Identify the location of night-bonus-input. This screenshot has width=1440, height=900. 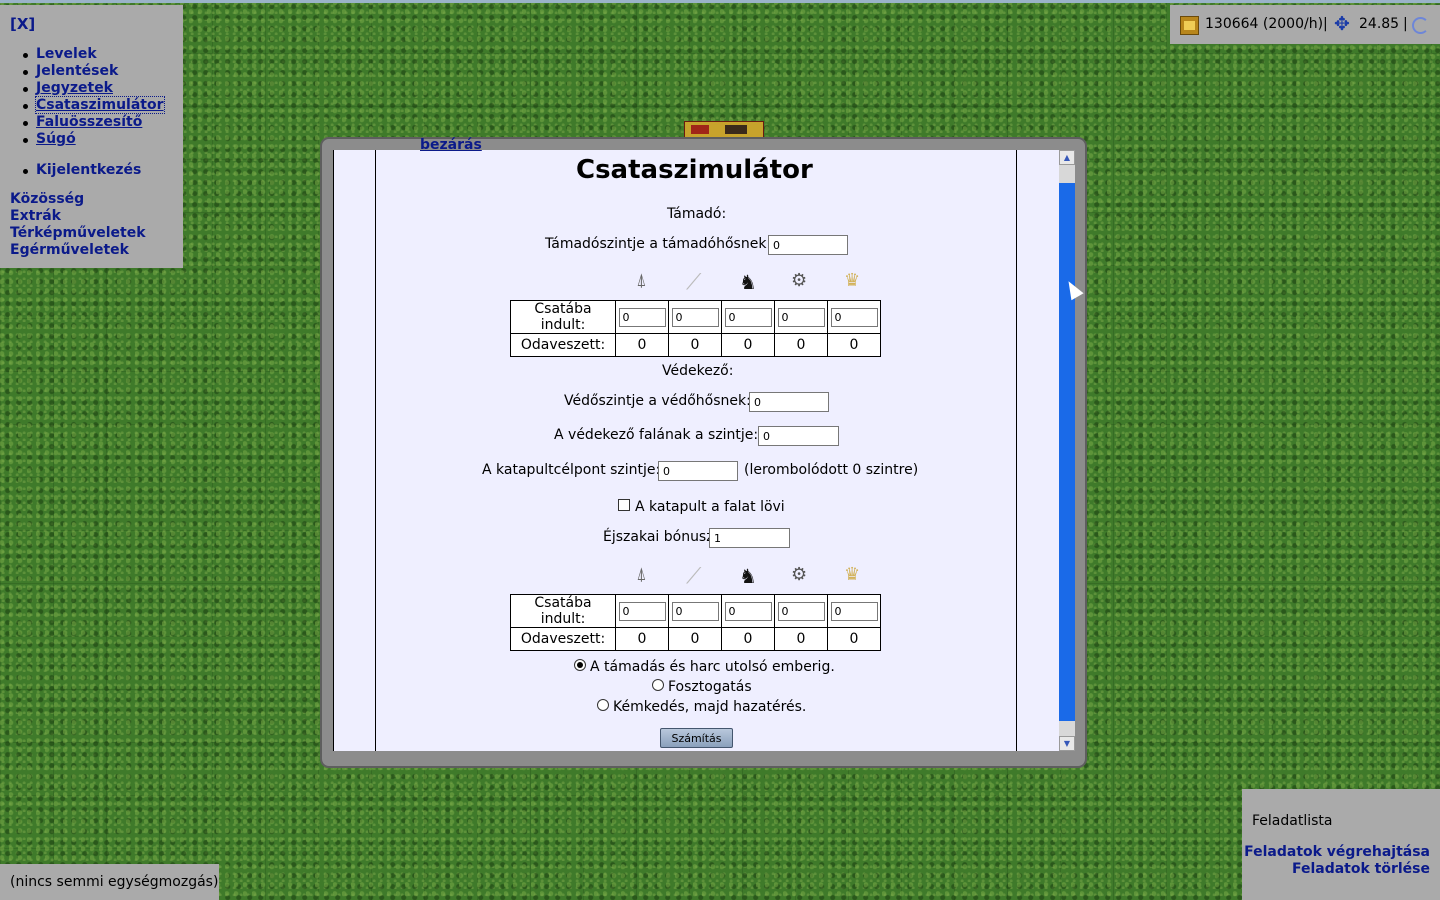
(749, 538).